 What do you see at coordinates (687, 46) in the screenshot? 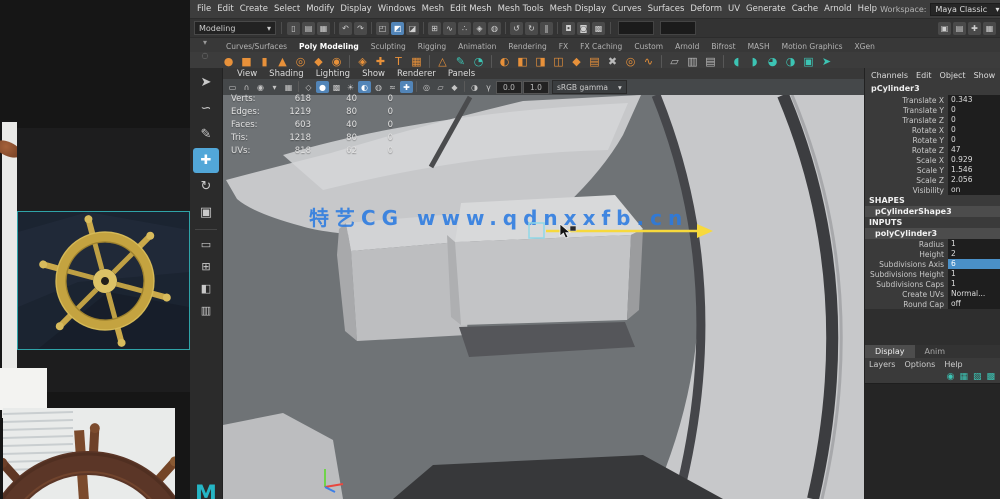
I see `shelf-tab: Arnold` at bounding box center [687, 46].